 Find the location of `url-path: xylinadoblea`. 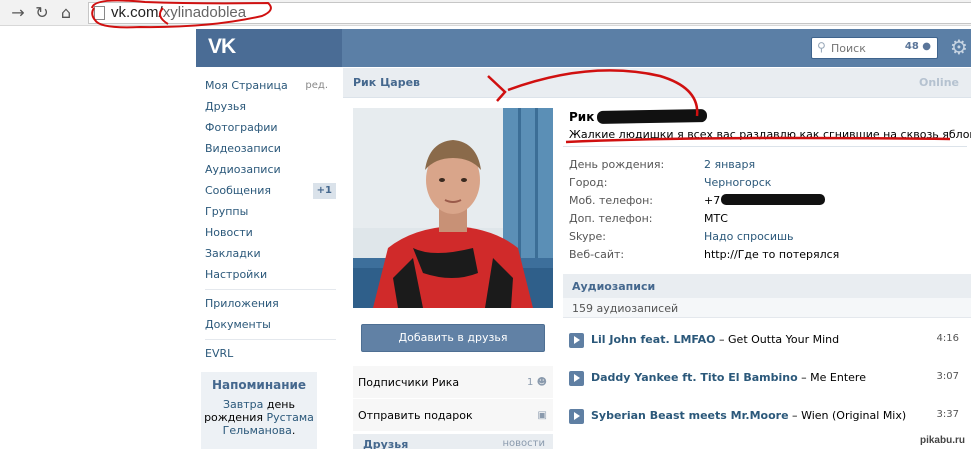

url-path: xylinadoblea is located at coordinates (204, 12).